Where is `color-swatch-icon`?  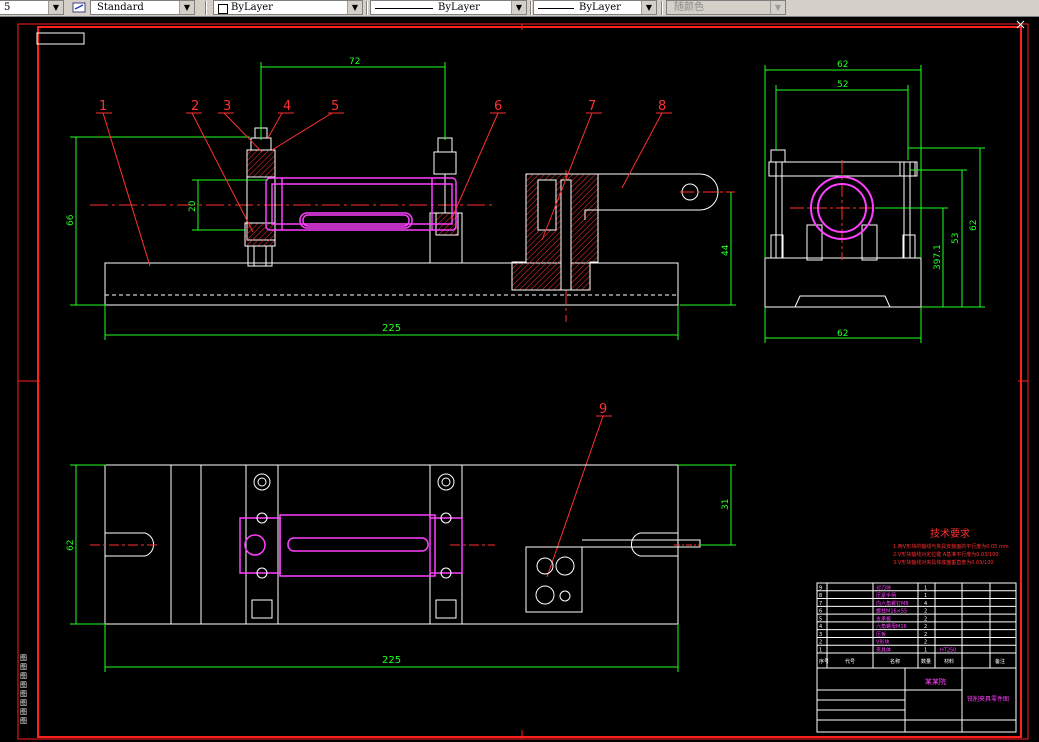 color-swatch-icon is located at coordinates (223, 9).